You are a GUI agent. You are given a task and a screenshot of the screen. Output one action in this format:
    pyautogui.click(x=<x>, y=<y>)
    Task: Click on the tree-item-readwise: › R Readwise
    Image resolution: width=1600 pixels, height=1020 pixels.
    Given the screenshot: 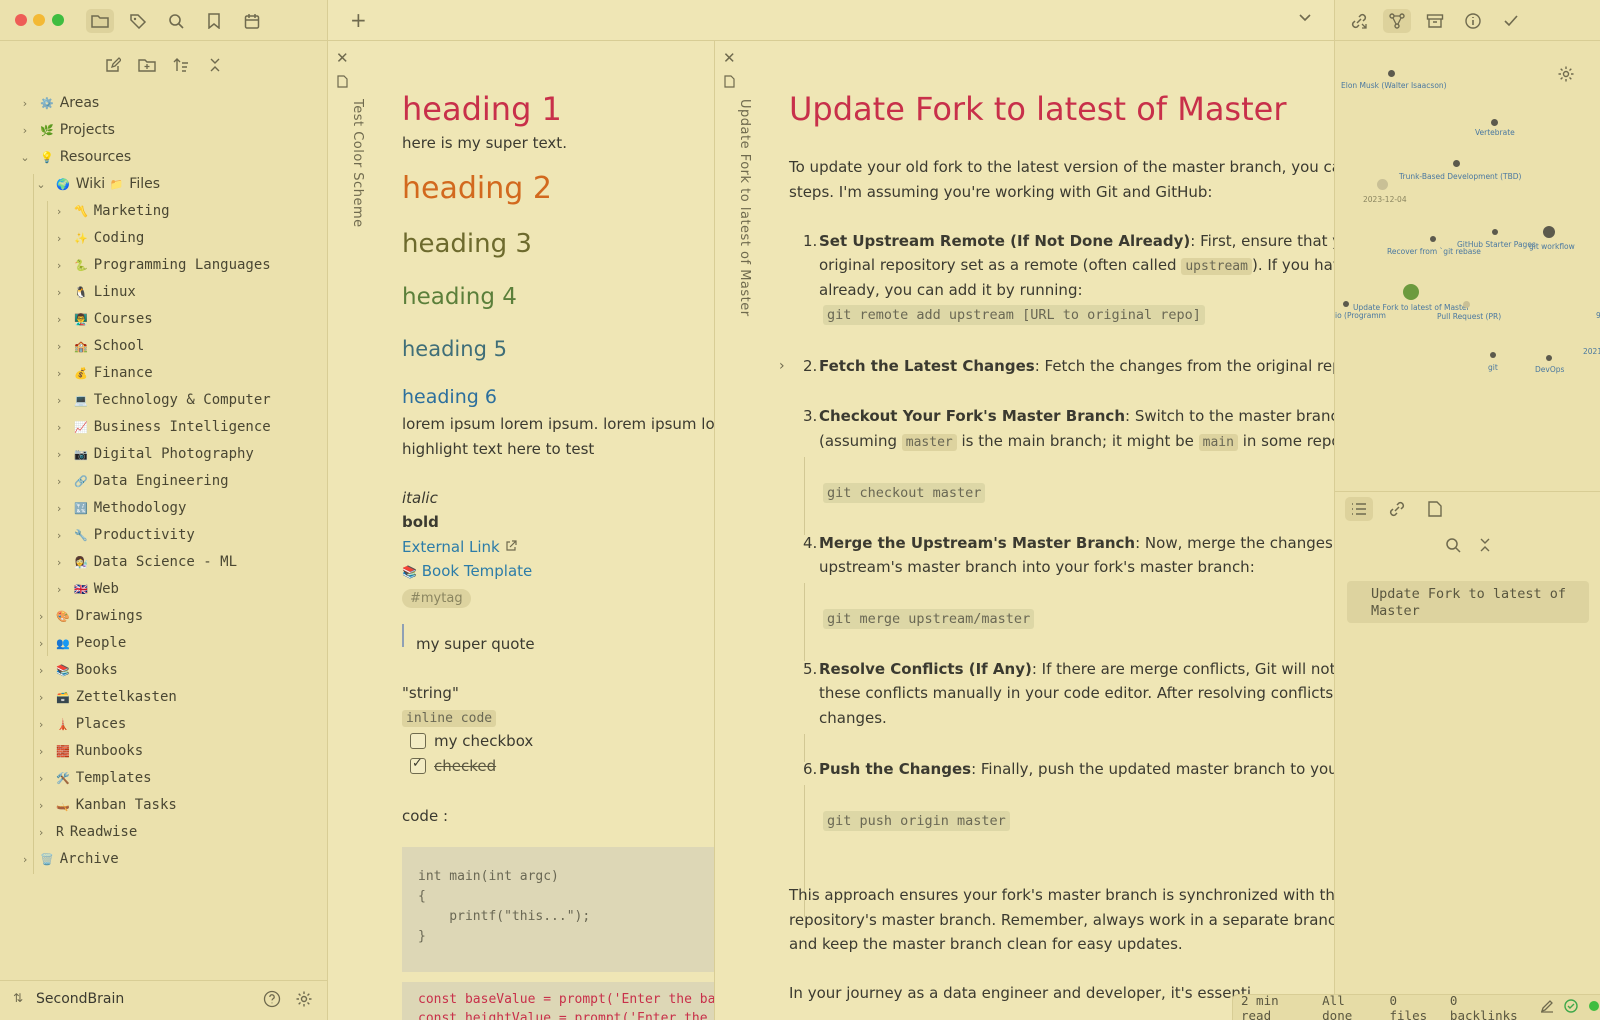 What is the action you would take?
    pyautogui.click(x=86, y=832)
    